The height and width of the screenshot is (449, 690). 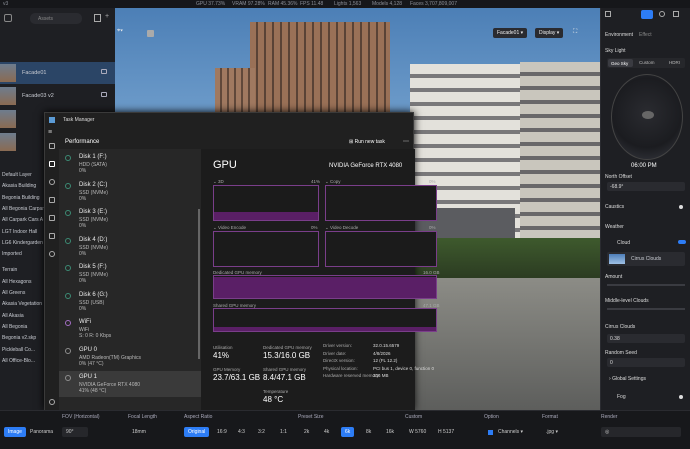 I want to click on display-select: Display ▾, so click(x=549, y=33).